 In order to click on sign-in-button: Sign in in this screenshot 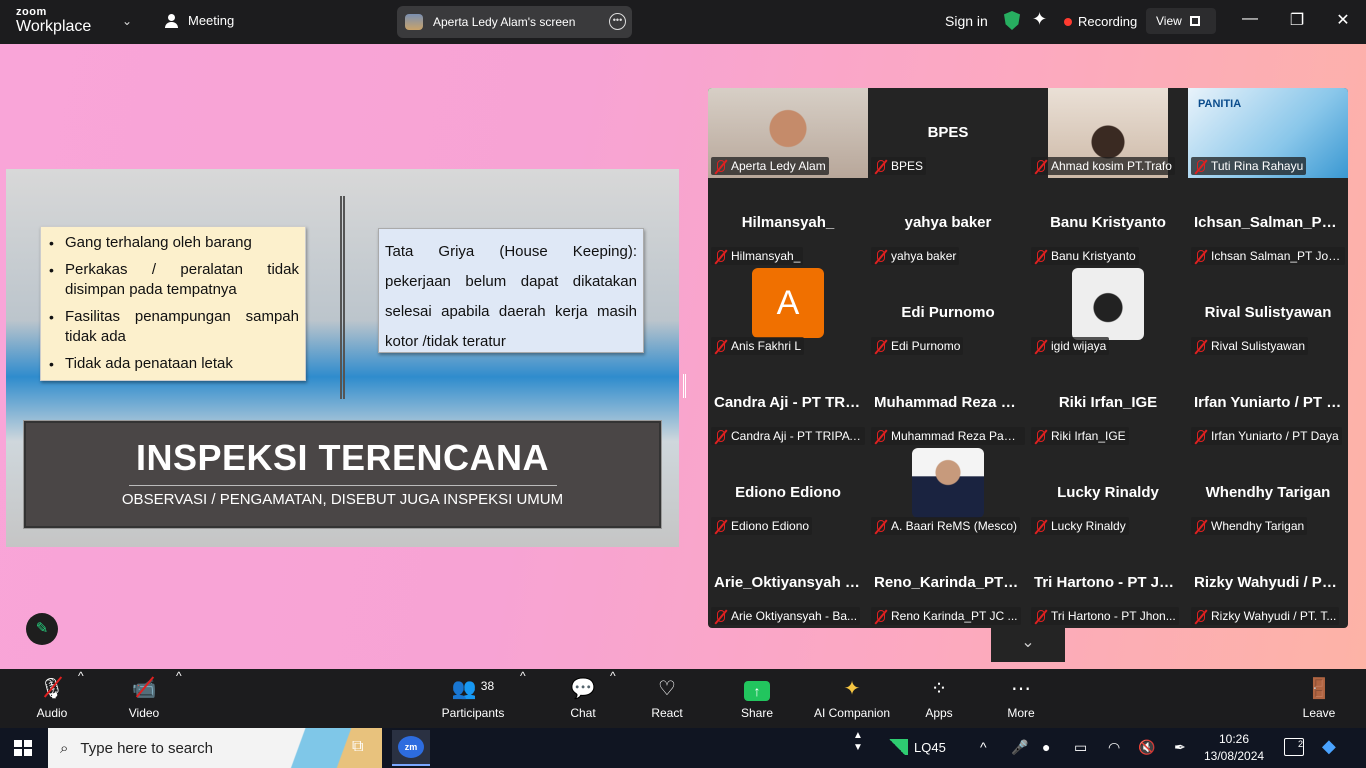, I will do `click(966, 21)`.